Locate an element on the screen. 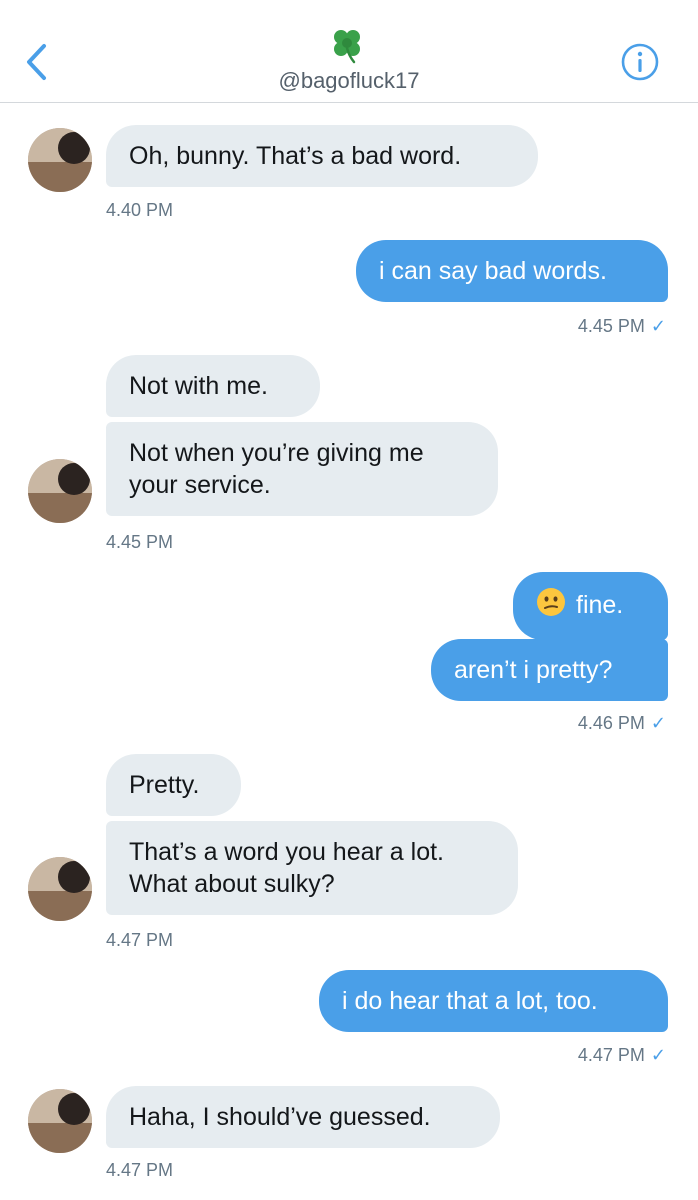 The image size is (698, 1200). info-icon is located at coordinates (640, 62).